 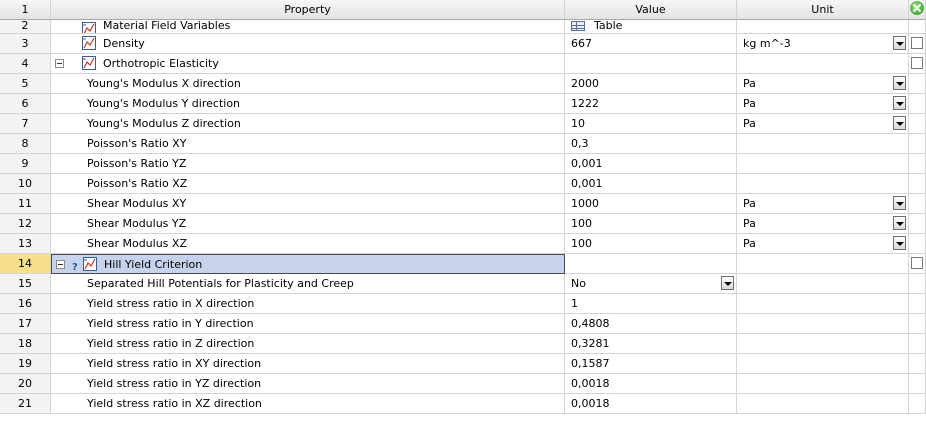 What do you see at coordinates (25, 384) in the screenshot?
I see `row-number: 20` at bounding box center [25, 384].